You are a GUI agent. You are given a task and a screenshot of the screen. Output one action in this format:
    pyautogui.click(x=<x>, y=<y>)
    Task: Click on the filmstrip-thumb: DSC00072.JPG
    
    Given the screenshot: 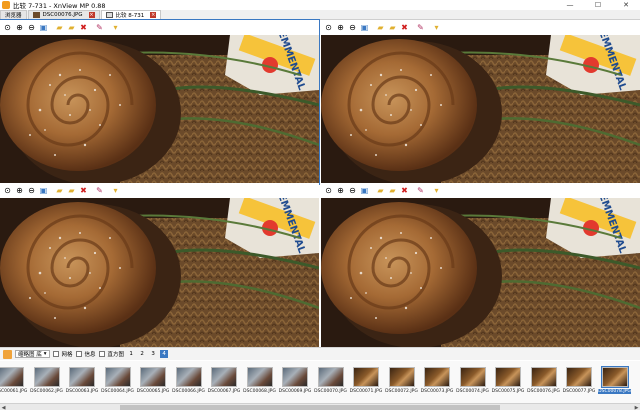 What is the action you would take?
    pyautogui.click(x=402, y=384)
    